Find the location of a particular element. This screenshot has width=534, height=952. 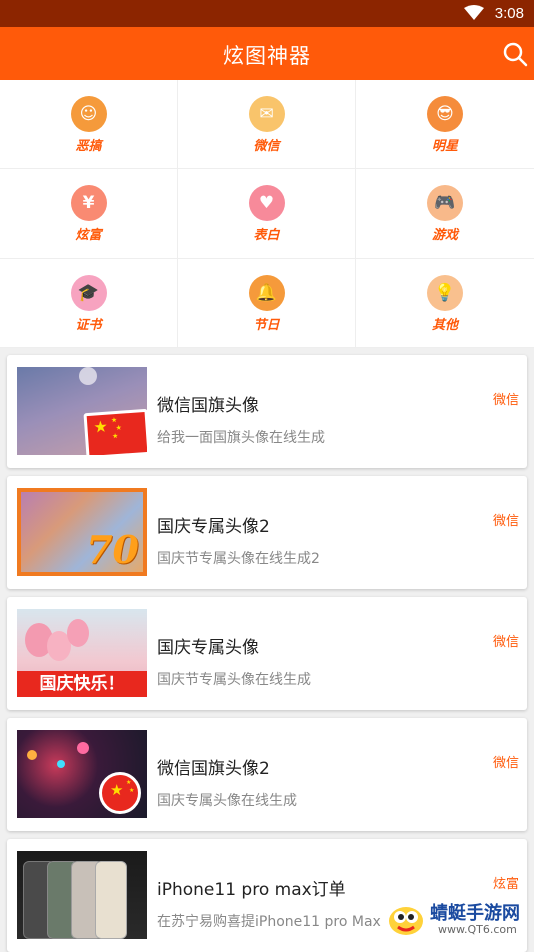

china-flag-icon: ★ ★ ★ ★ is located at coordinates (115, 431).